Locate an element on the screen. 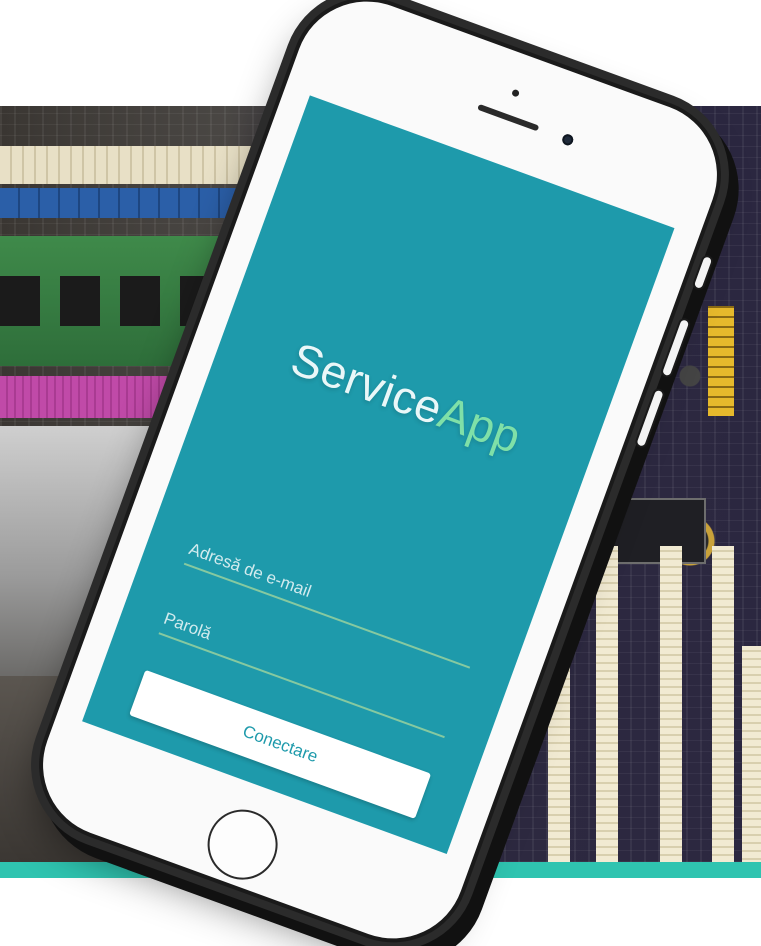 The image size is (761, 946). front-camera-icon is located at coordinates (567, 139).